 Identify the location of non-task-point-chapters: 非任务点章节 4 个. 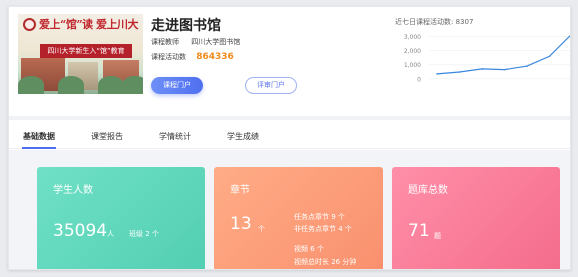
(323, 229).